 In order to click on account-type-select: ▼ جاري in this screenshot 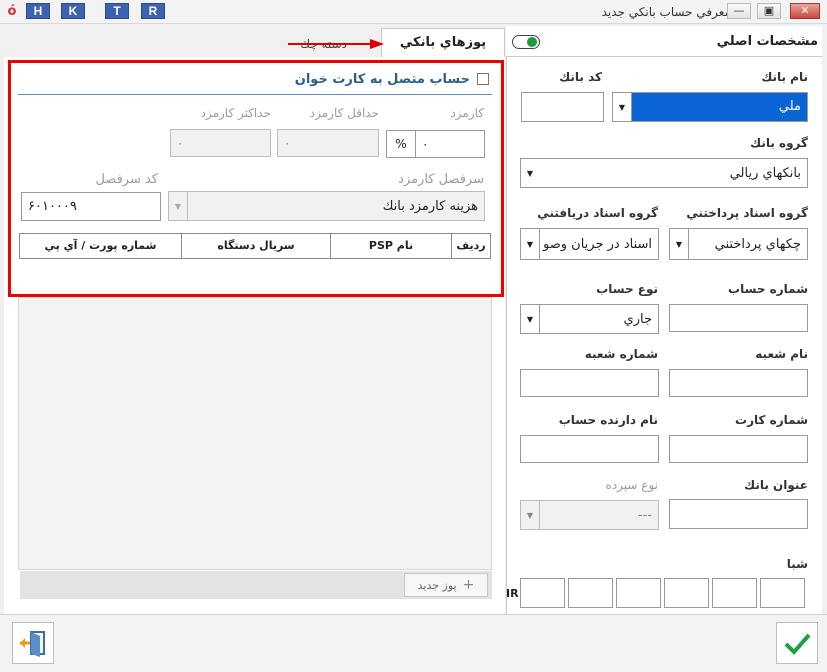, I will do `click(589, 319)`.